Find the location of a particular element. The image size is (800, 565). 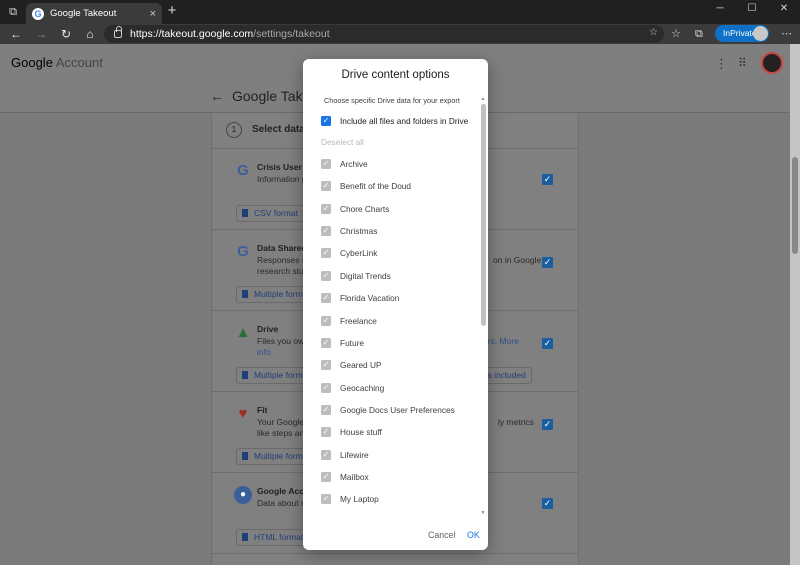

minimize-icon: ─ is located at coordinates (720, 10).